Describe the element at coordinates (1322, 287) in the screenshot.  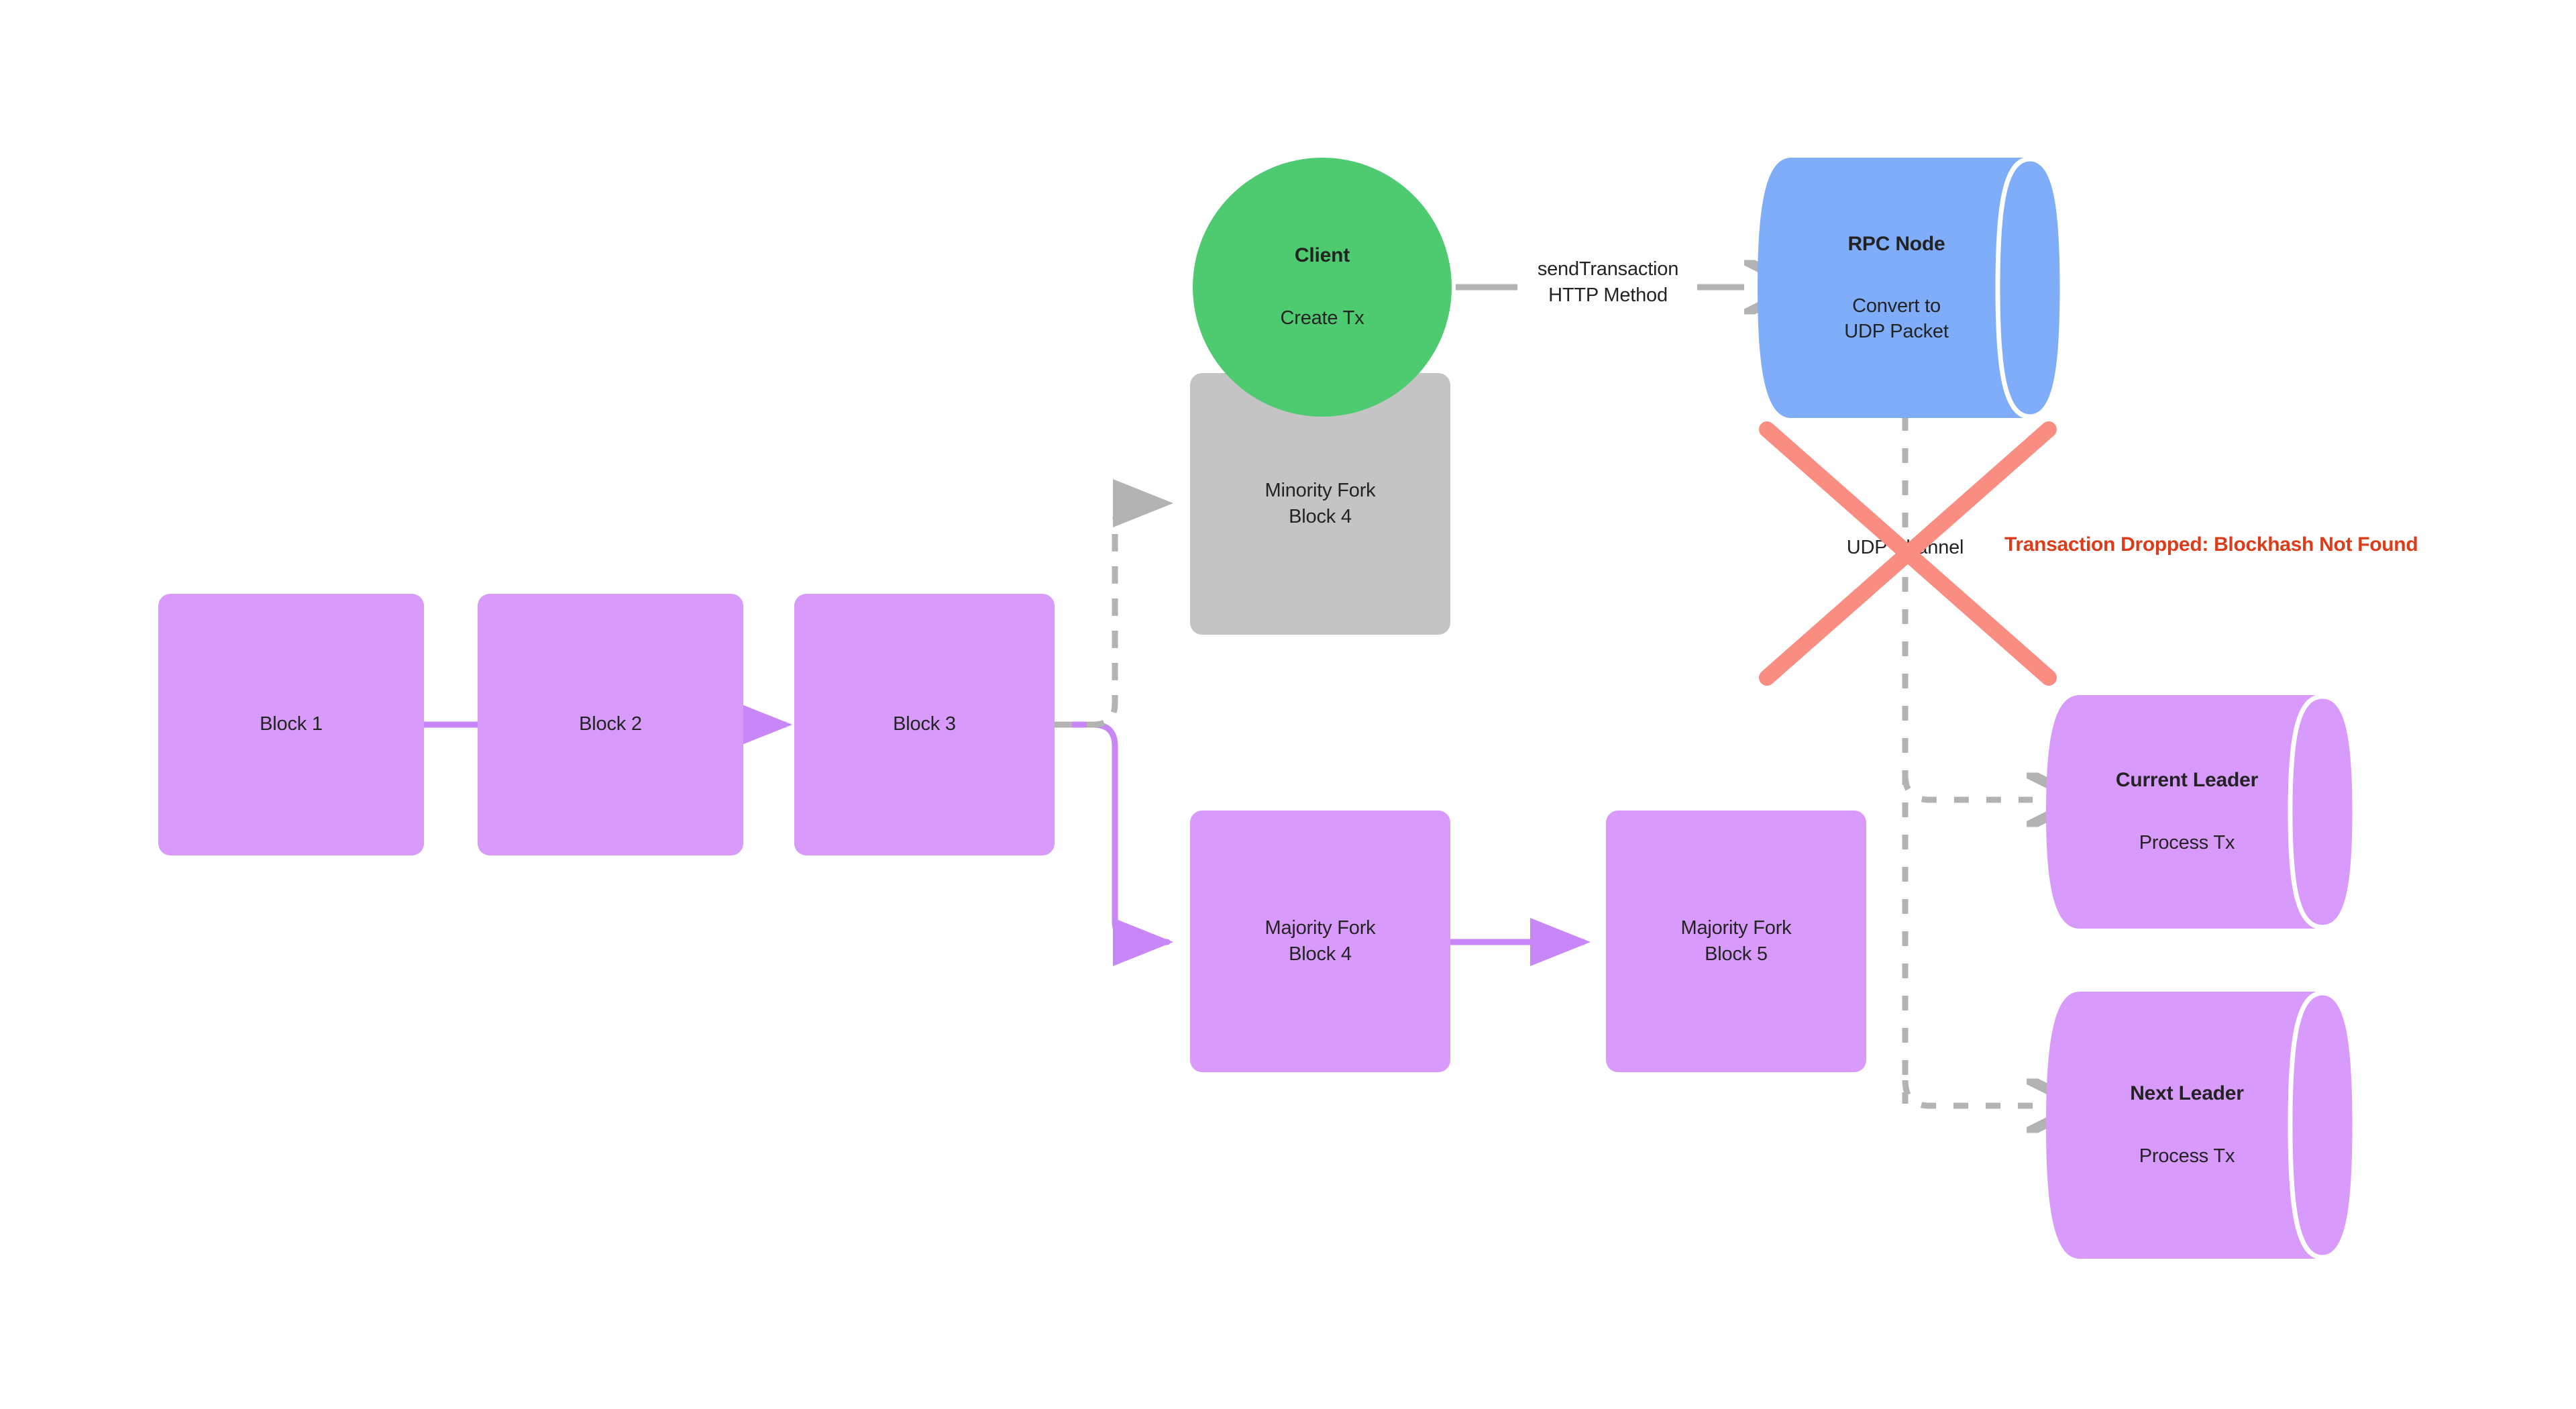
I see `node-client: Client Create Tx` at that location.